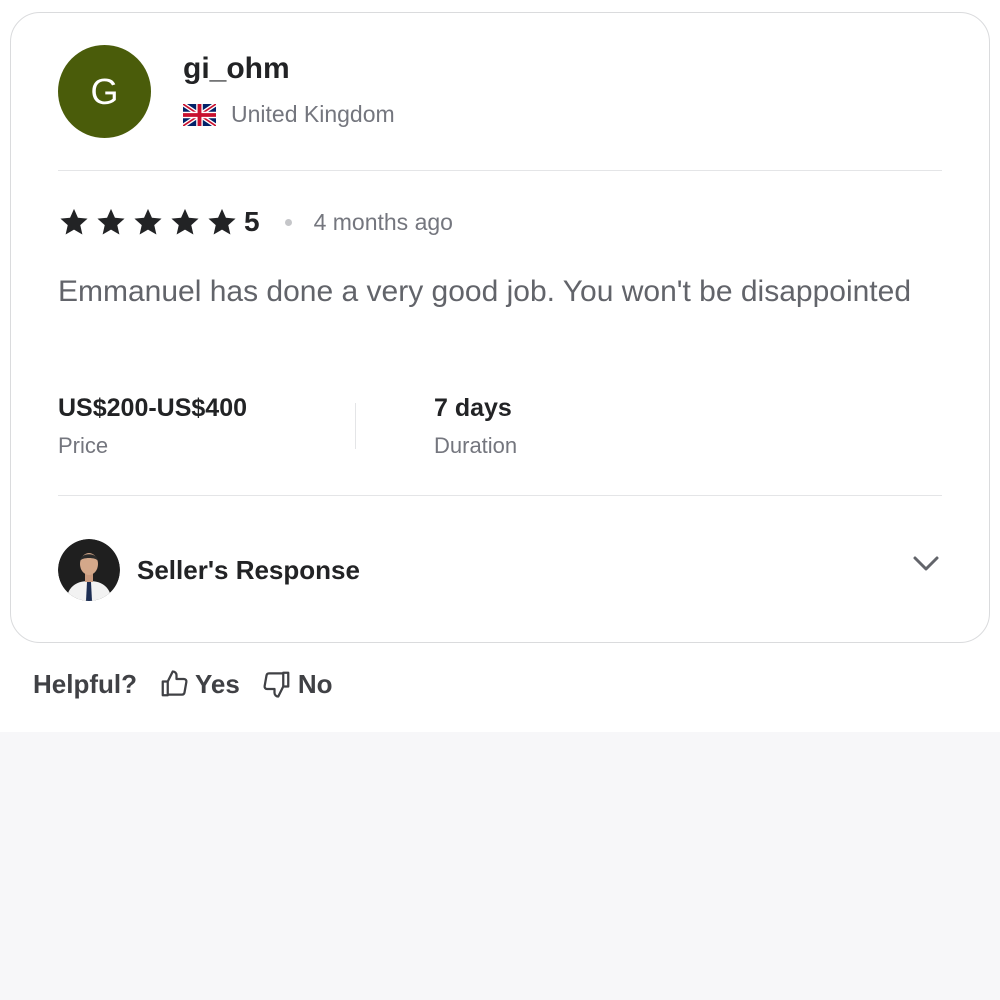  I want to click on duration-stat: 7 days Duration, so click(475, 428).